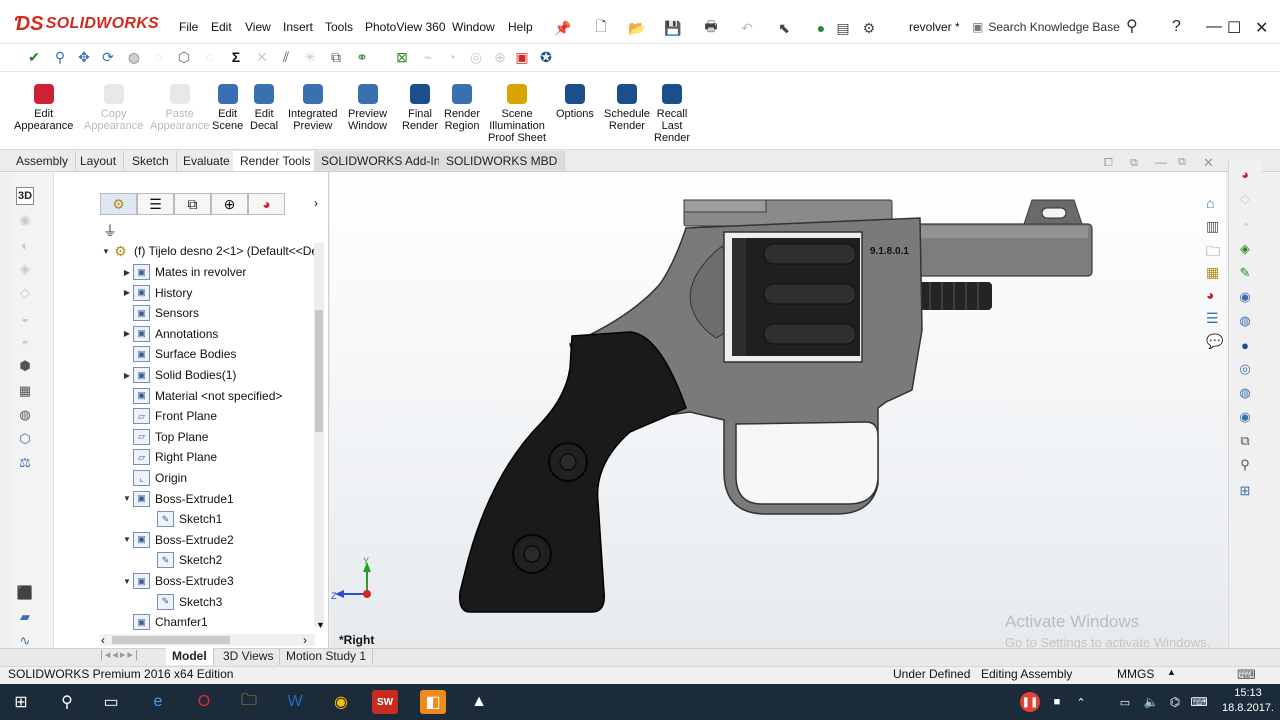 The width and height of the screenshot is (1280, 720). What do you see at coordinates (1214, 341) in the screenshot?
I see `forum-icon: 💬` at bounding box center [1214, 341].